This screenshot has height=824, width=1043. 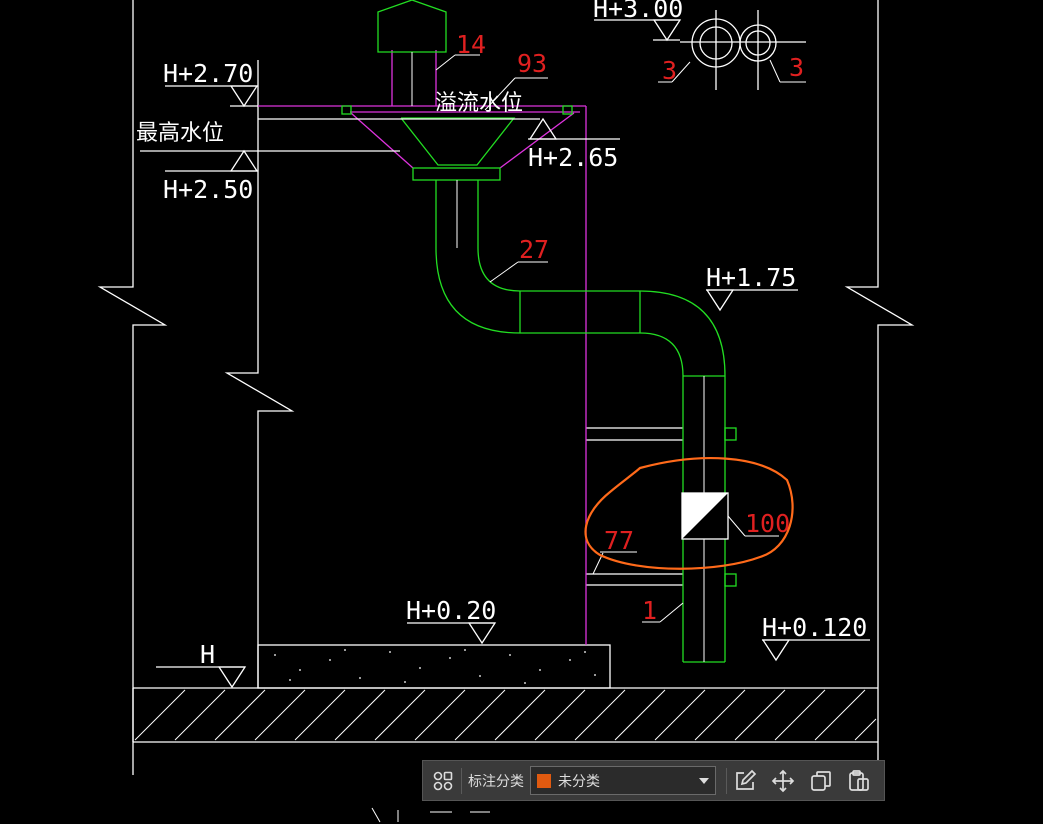 What do you see at coordinates (180, 133) in the screenshot?
I see `note-highest-water: 最高水位` at bounding box center [180, 133].